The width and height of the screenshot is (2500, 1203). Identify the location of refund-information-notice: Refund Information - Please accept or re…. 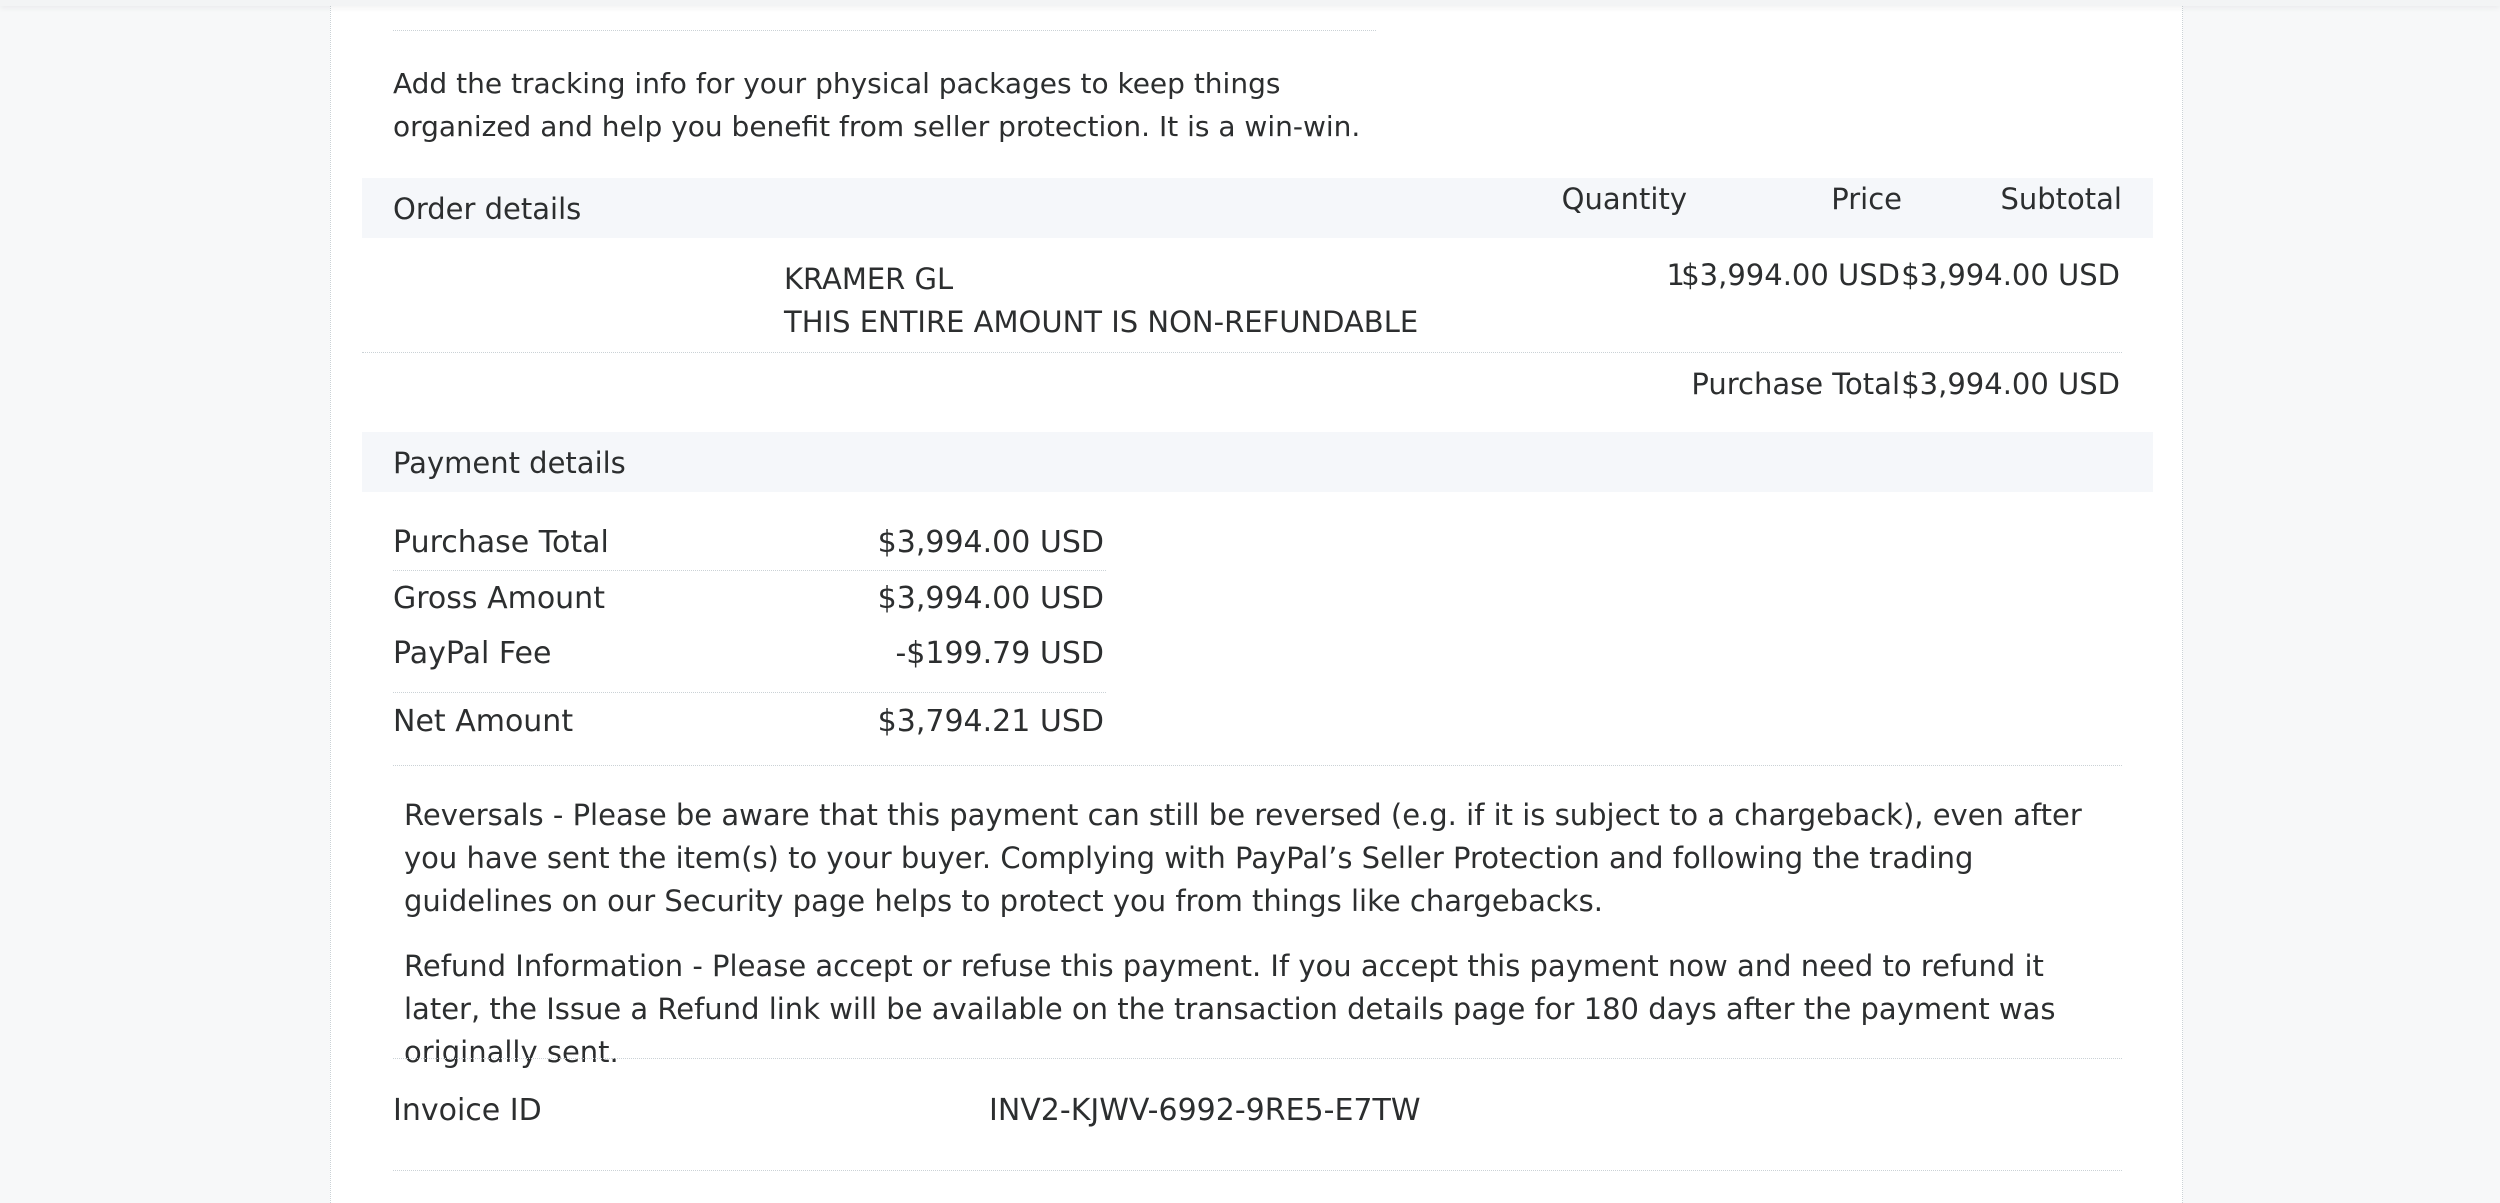
(1230, 1009).